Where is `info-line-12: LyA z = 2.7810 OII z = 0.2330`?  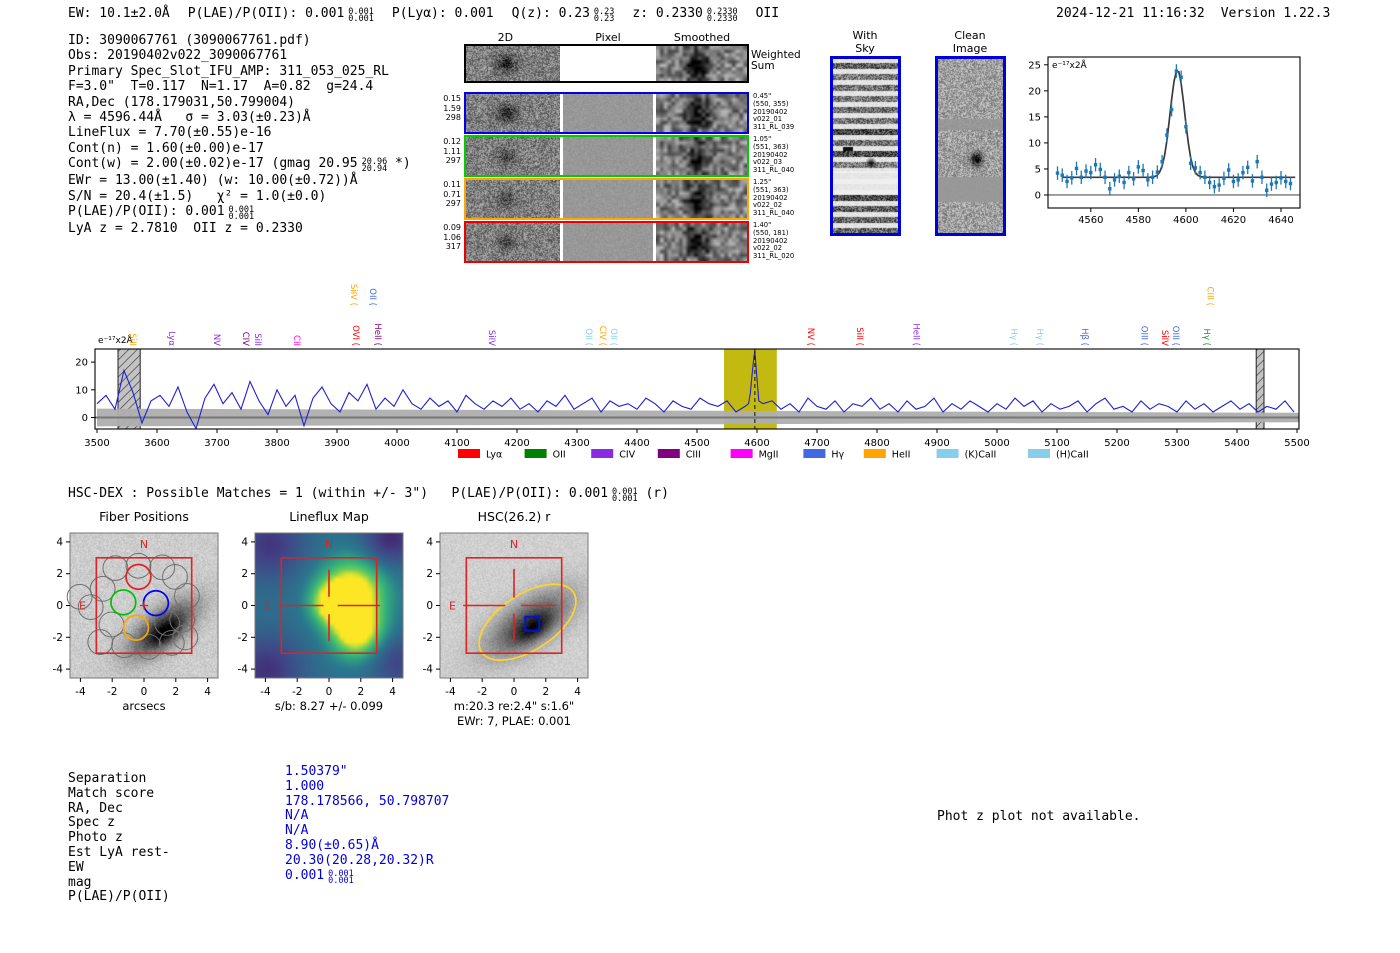 info-line-12: LyA z = 2.7810 OII z = 0.2330 is located at coordinates (239, 228).